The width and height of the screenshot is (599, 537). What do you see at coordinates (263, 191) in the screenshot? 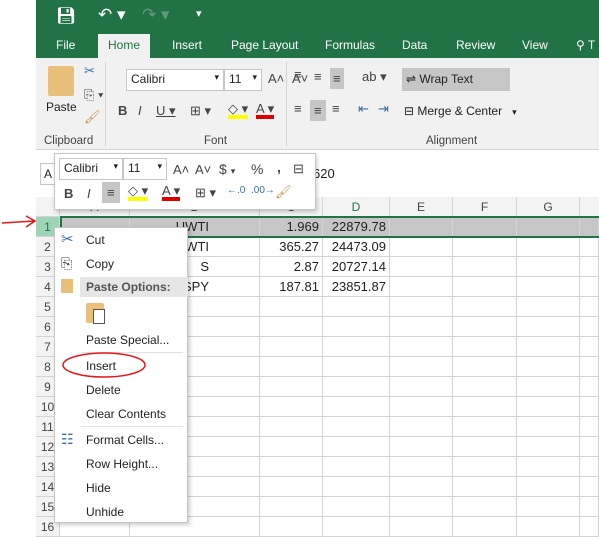
I see `decrease-decimal-icon: .00→` at bounding box center [263, 191].